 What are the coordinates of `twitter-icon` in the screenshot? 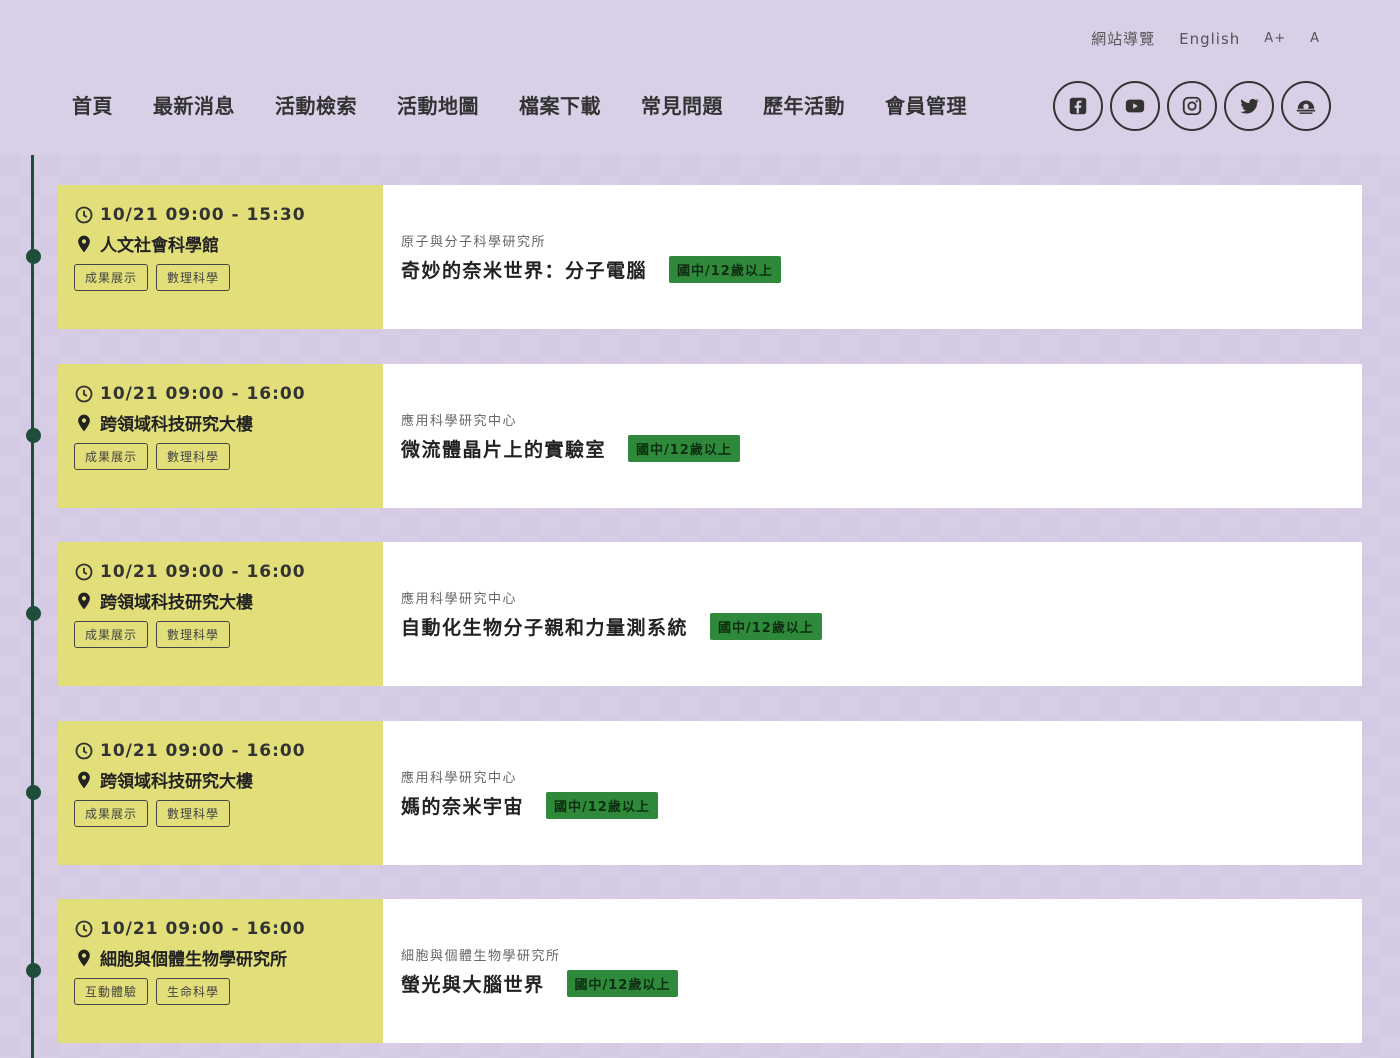 It's located at (1249, 106).